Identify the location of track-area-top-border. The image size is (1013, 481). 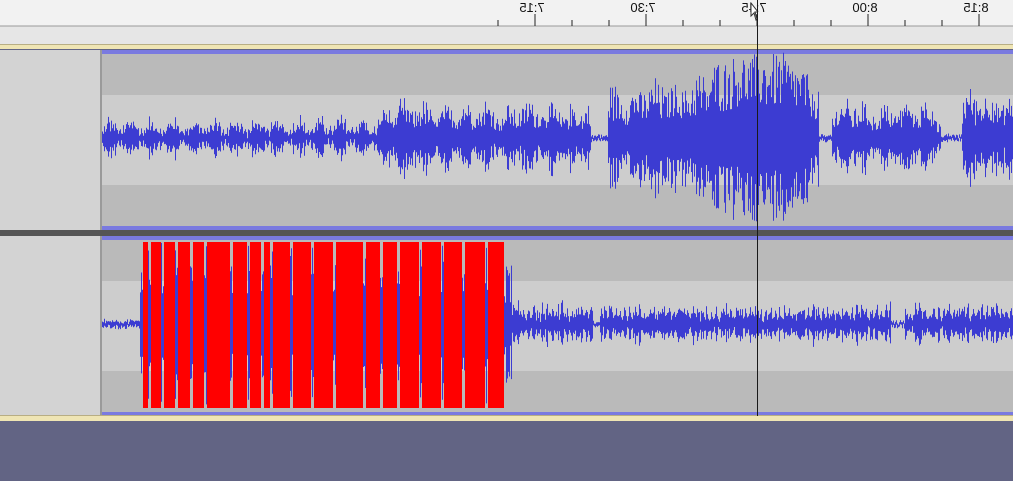
(506, 46).